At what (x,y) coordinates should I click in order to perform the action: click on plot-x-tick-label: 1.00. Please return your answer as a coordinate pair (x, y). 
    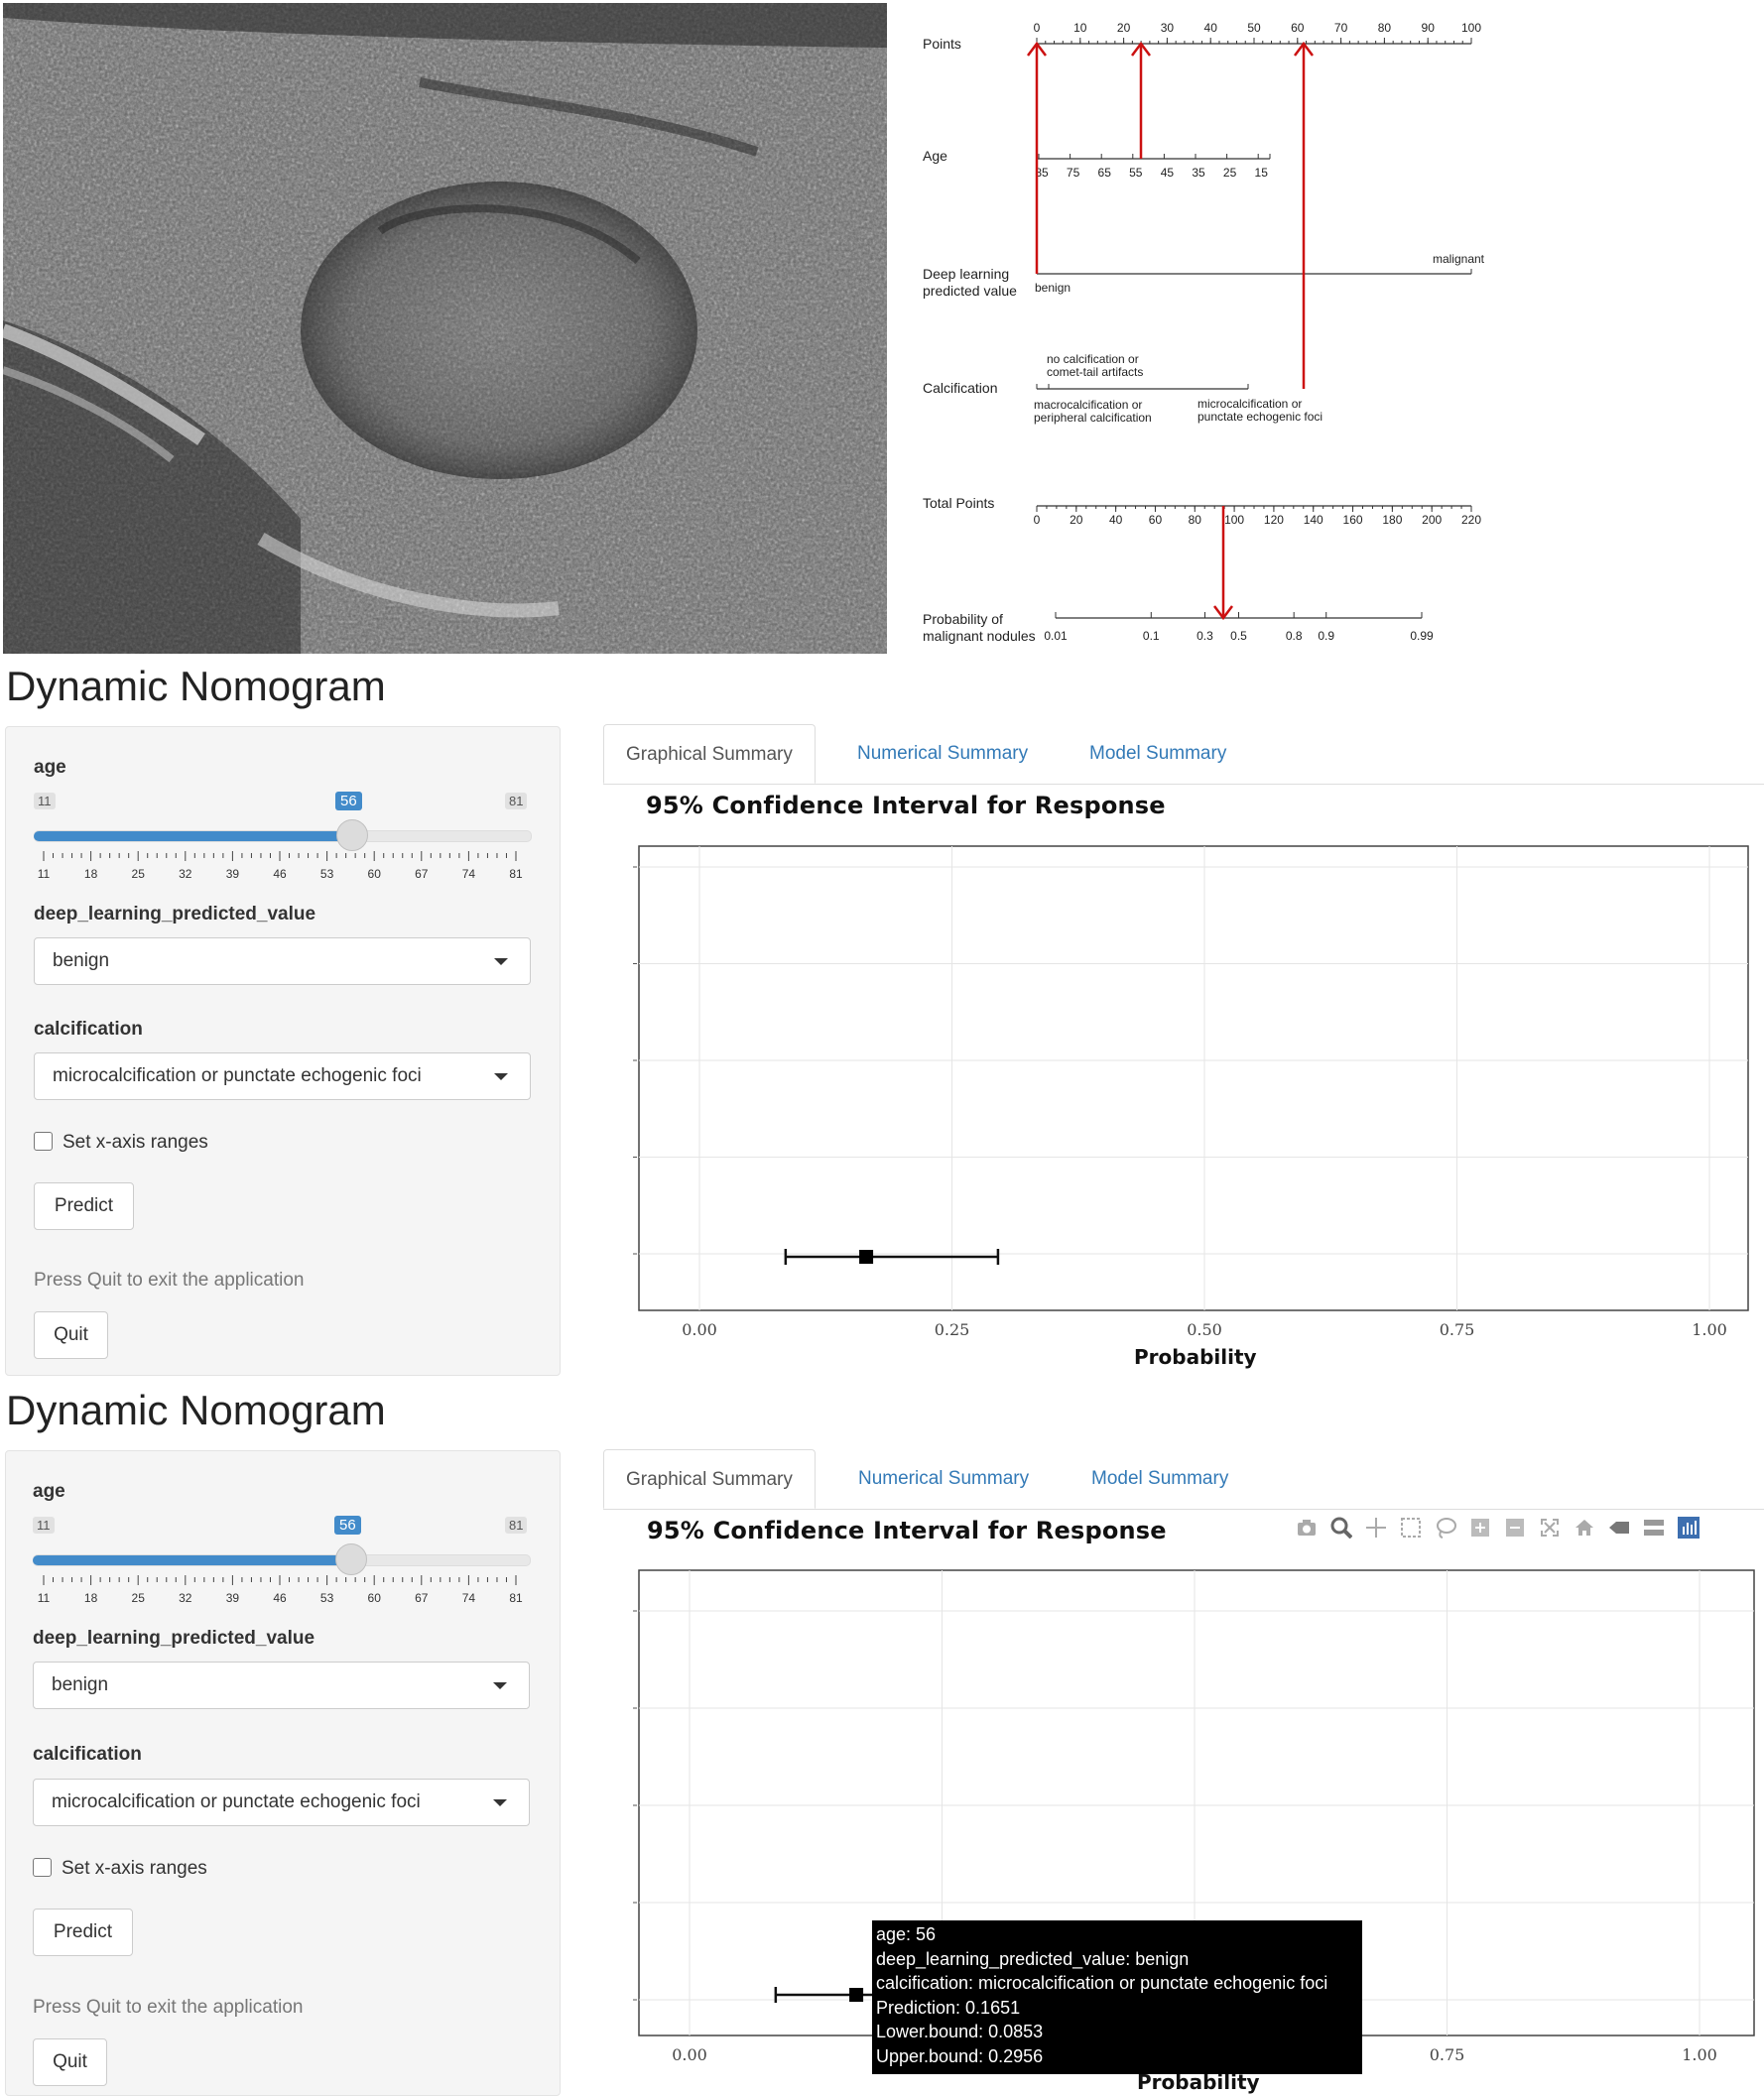
    Looking at the image, I should click on (1699, 2054).